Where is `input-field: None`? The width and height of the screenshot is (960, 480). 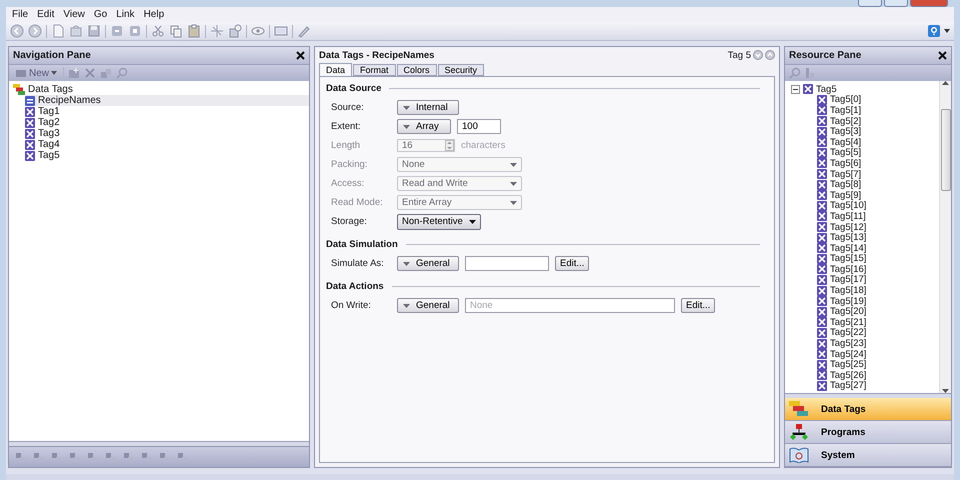
input-field: None is located at coordinates (570, 305).